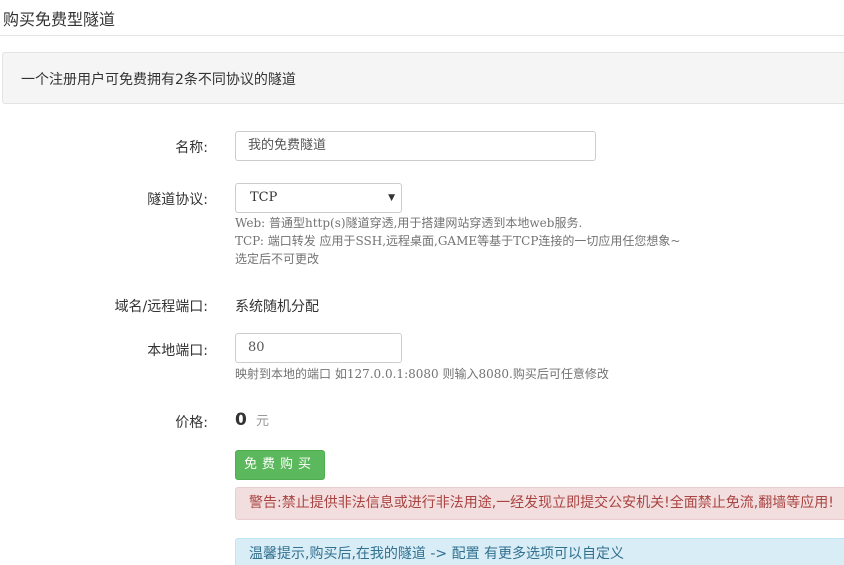  Describe the element at coordinates (318, 198) in the screenshot. I see `protocol-select: TCP ▼` at that location.